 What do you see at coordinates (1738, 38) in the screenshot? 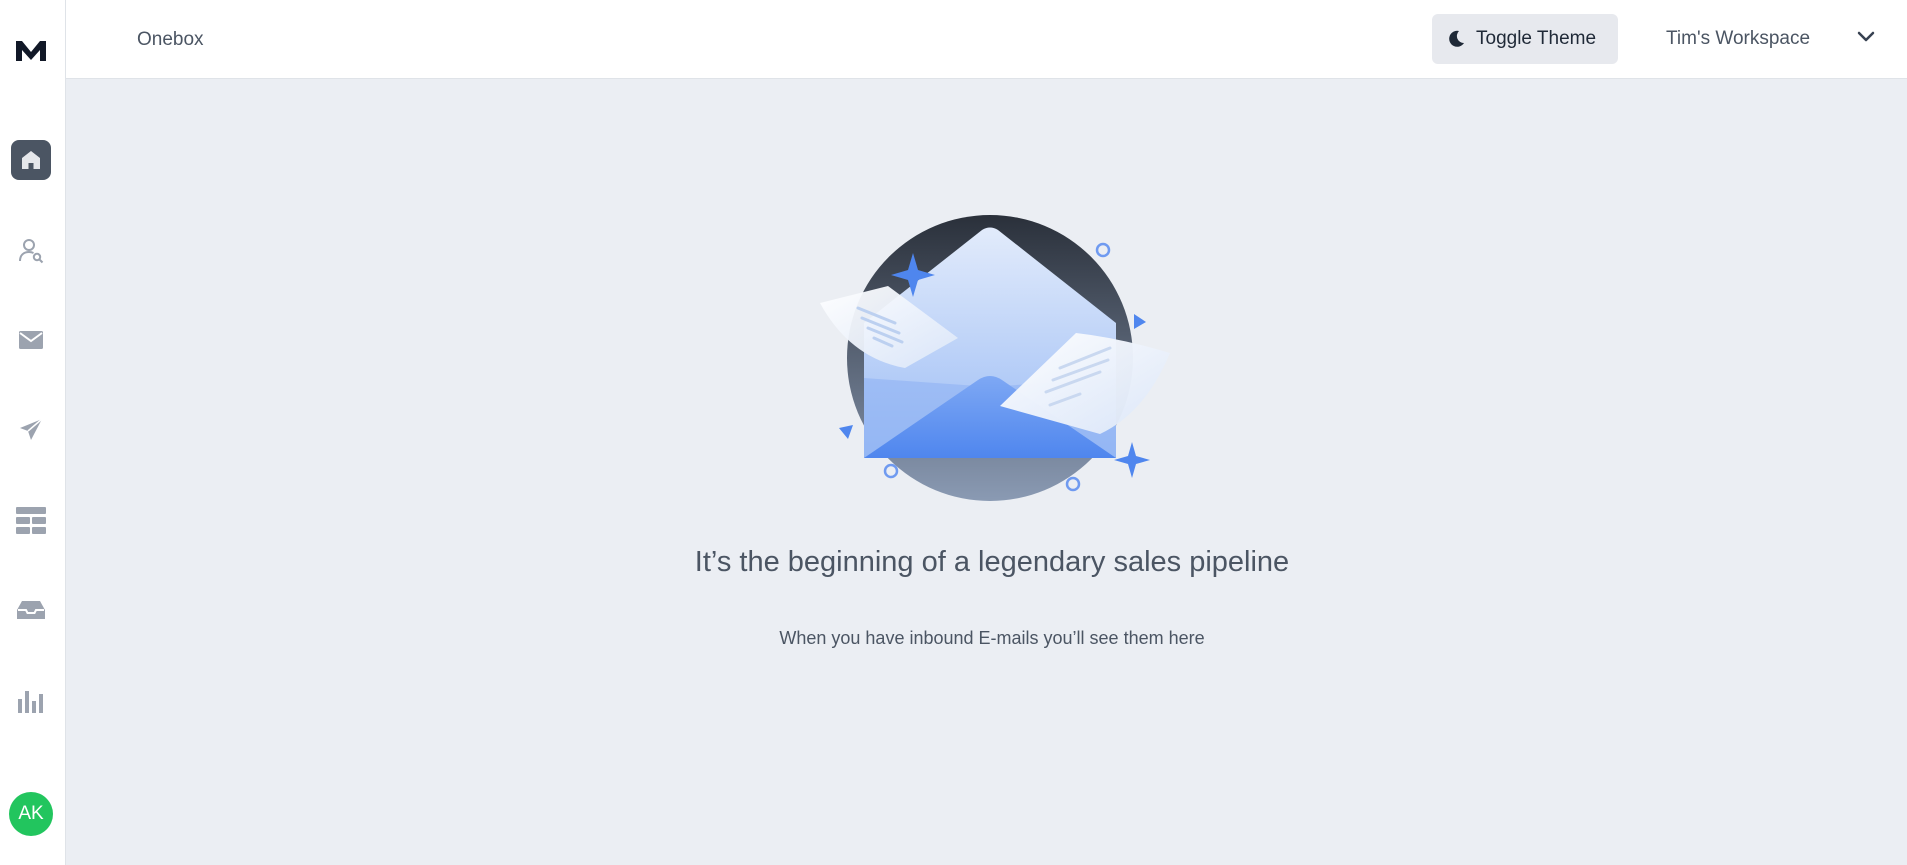
I see `workspace-label: Tim's Workspace` at bounding box center [1738, 38].